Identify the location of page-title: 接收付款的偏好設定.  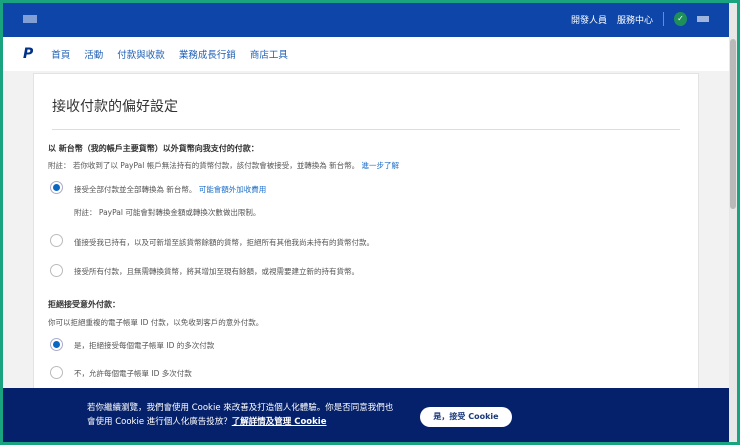
(115, 107).